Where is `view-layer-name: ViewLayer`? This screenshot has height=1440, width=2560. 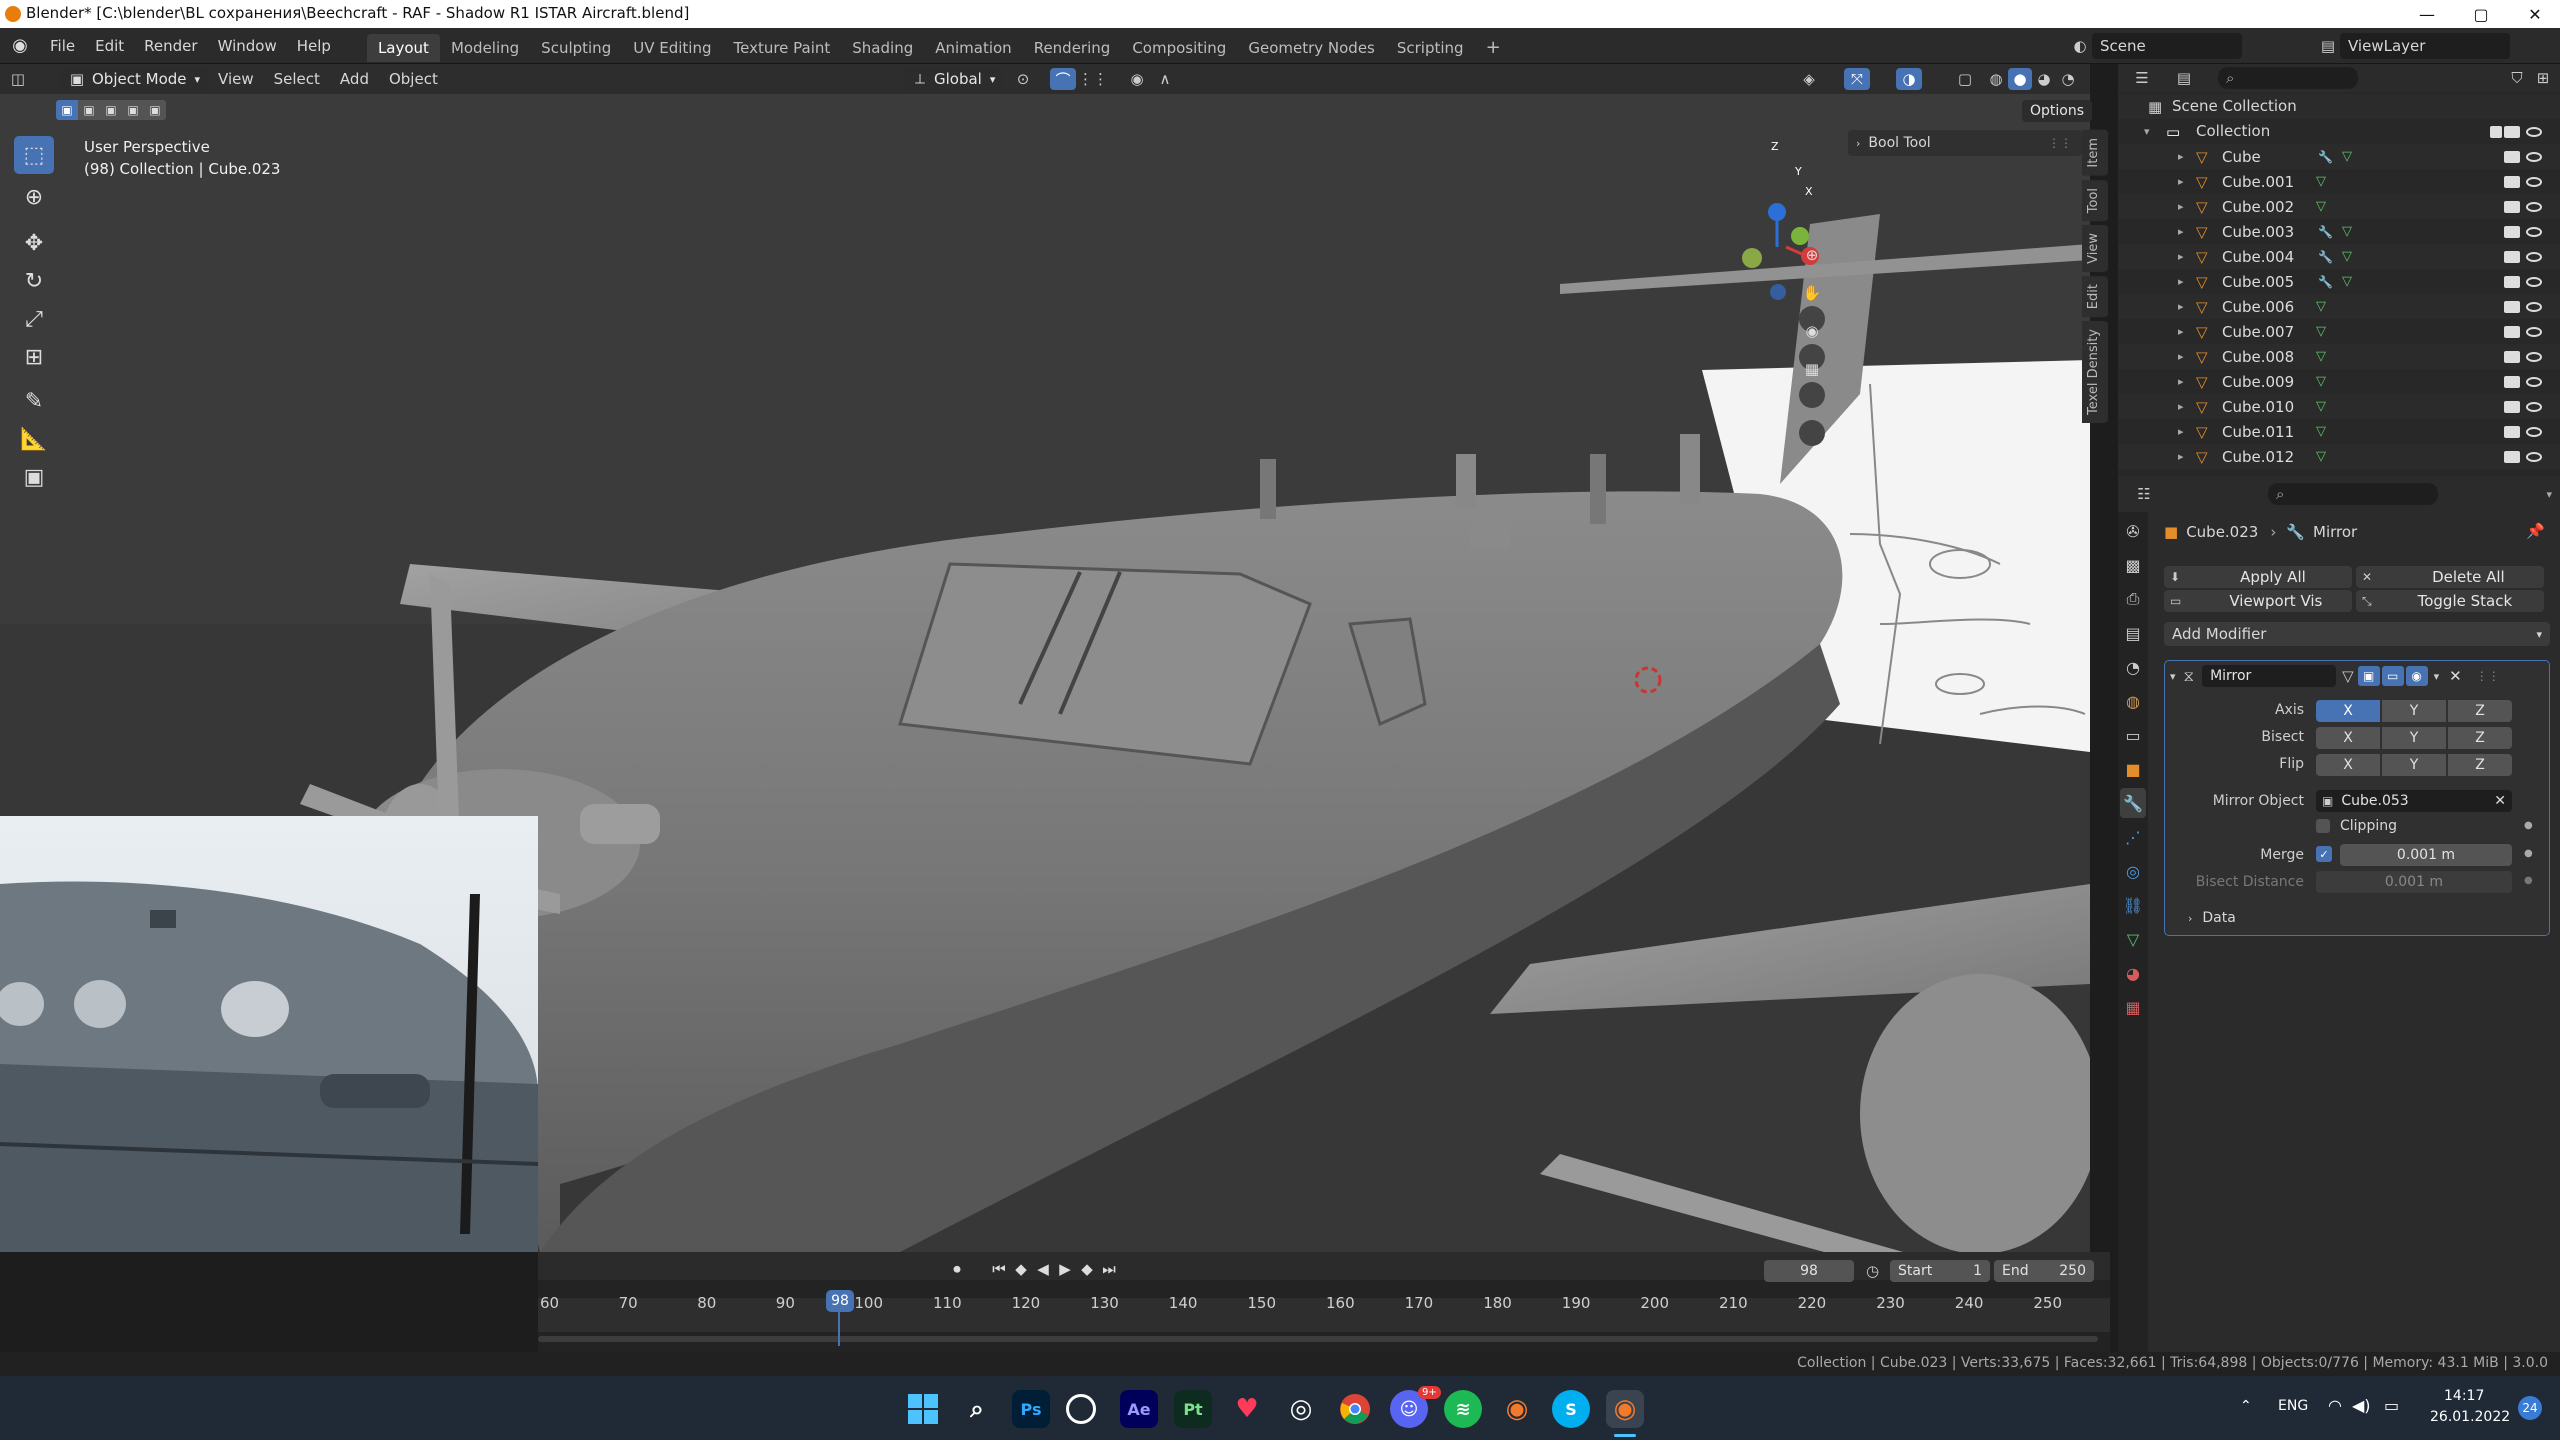
view-layer-name: ViewLayer is located at coordinates (2425, 46).